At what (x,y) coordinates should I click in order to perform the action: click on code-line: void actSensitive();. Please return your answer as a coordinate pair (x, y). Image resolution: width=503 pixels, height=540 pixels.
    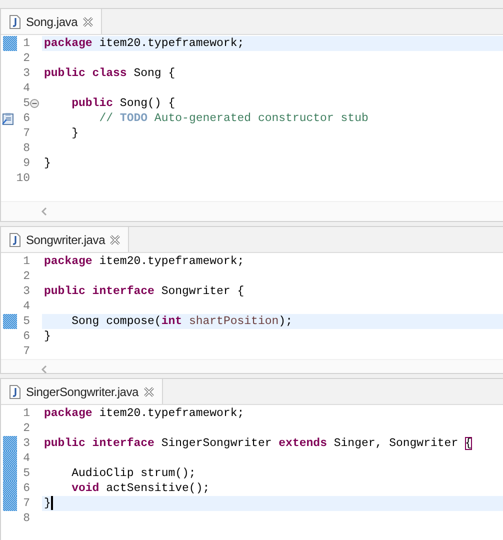
    Looking at the image, I should click on (140, 488).